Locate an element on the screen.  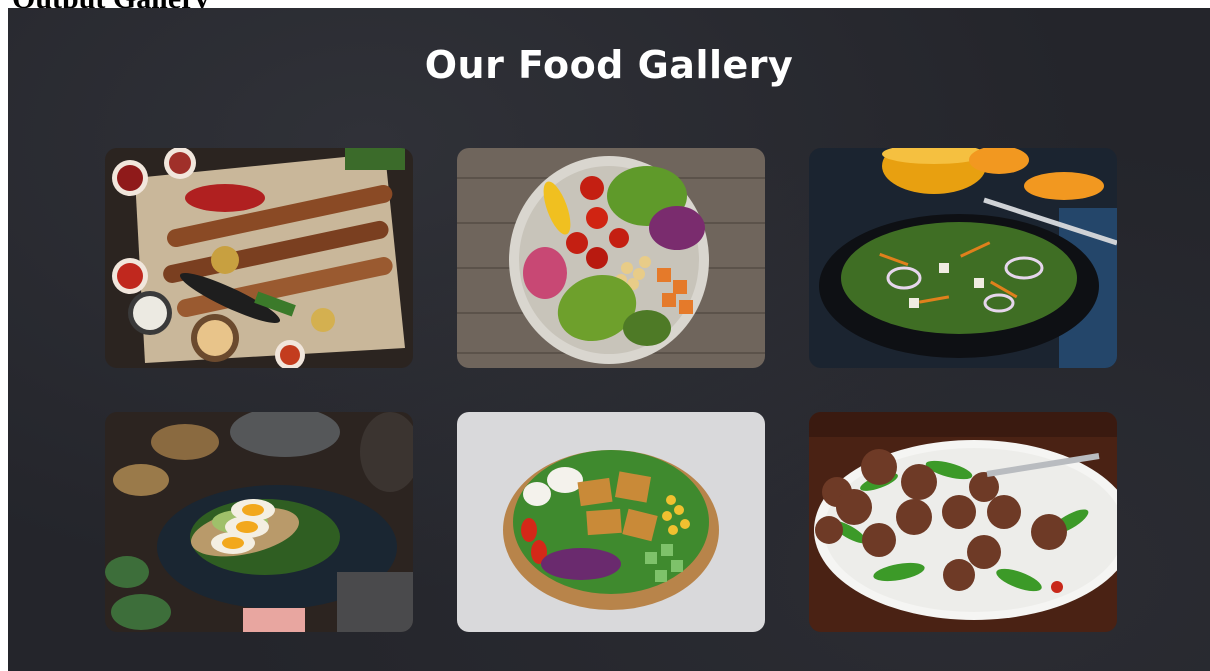
meatballs-image is located at coordinates (963, 522).